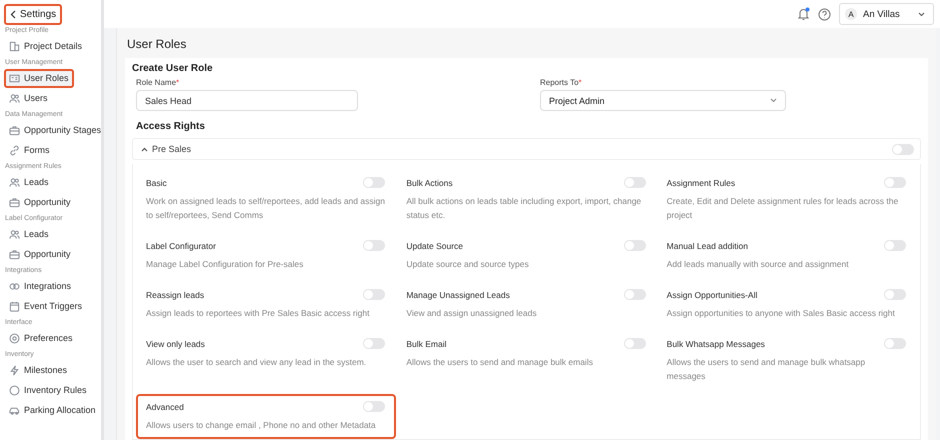  I want to click on calendar-icon, so click(14, 306).